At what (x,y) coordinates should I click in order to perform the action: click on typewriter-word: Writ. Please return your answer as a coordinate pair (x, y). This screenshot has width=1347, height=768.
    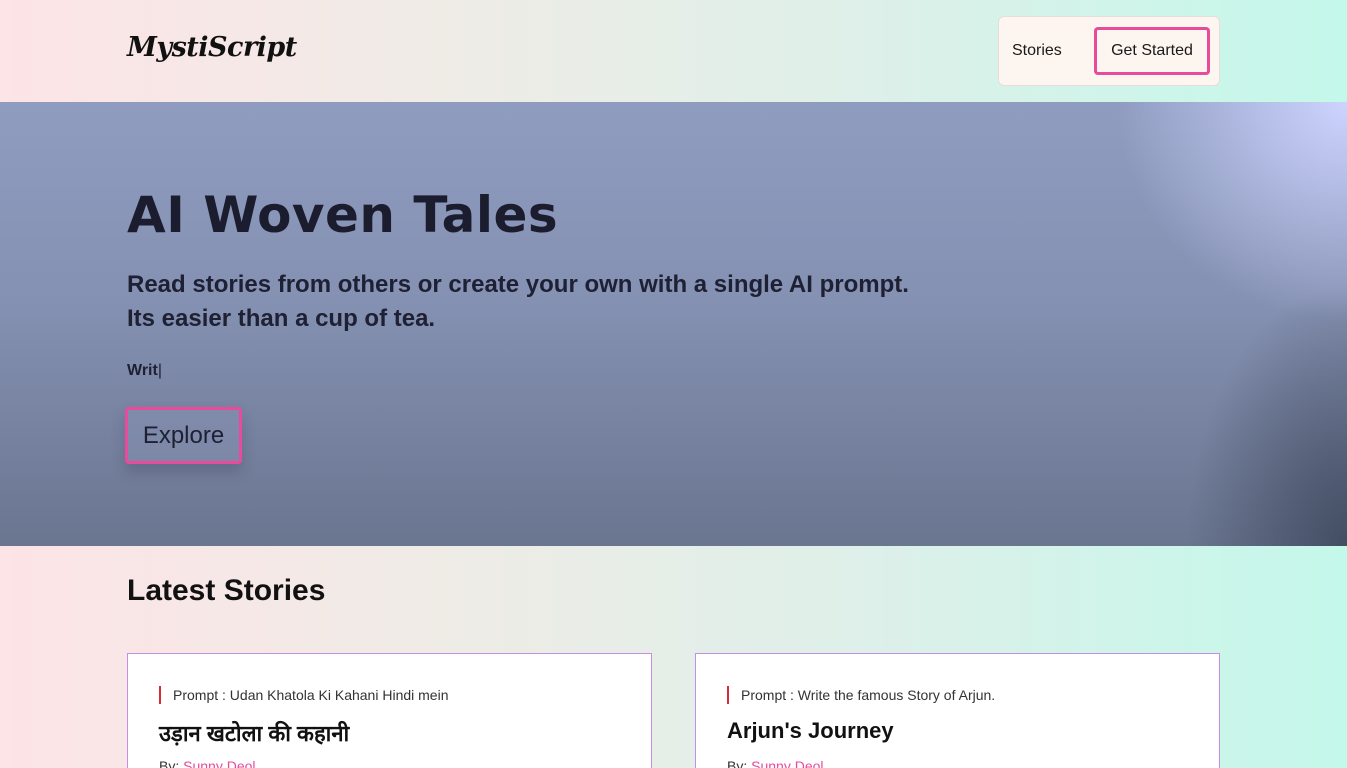
    Looking at the image, I should click on (142, 370).